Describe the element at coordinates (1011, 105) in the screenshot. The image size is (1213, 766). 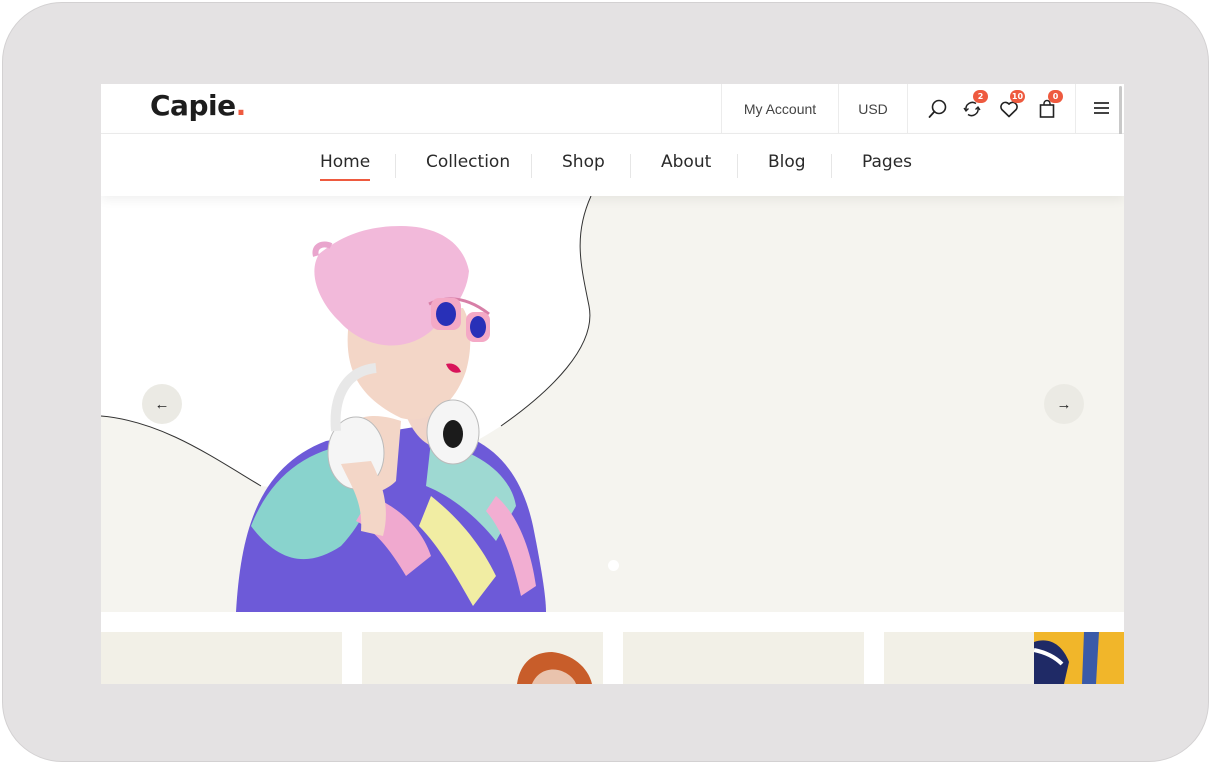
I see `wishlist-button: 10` at that location.